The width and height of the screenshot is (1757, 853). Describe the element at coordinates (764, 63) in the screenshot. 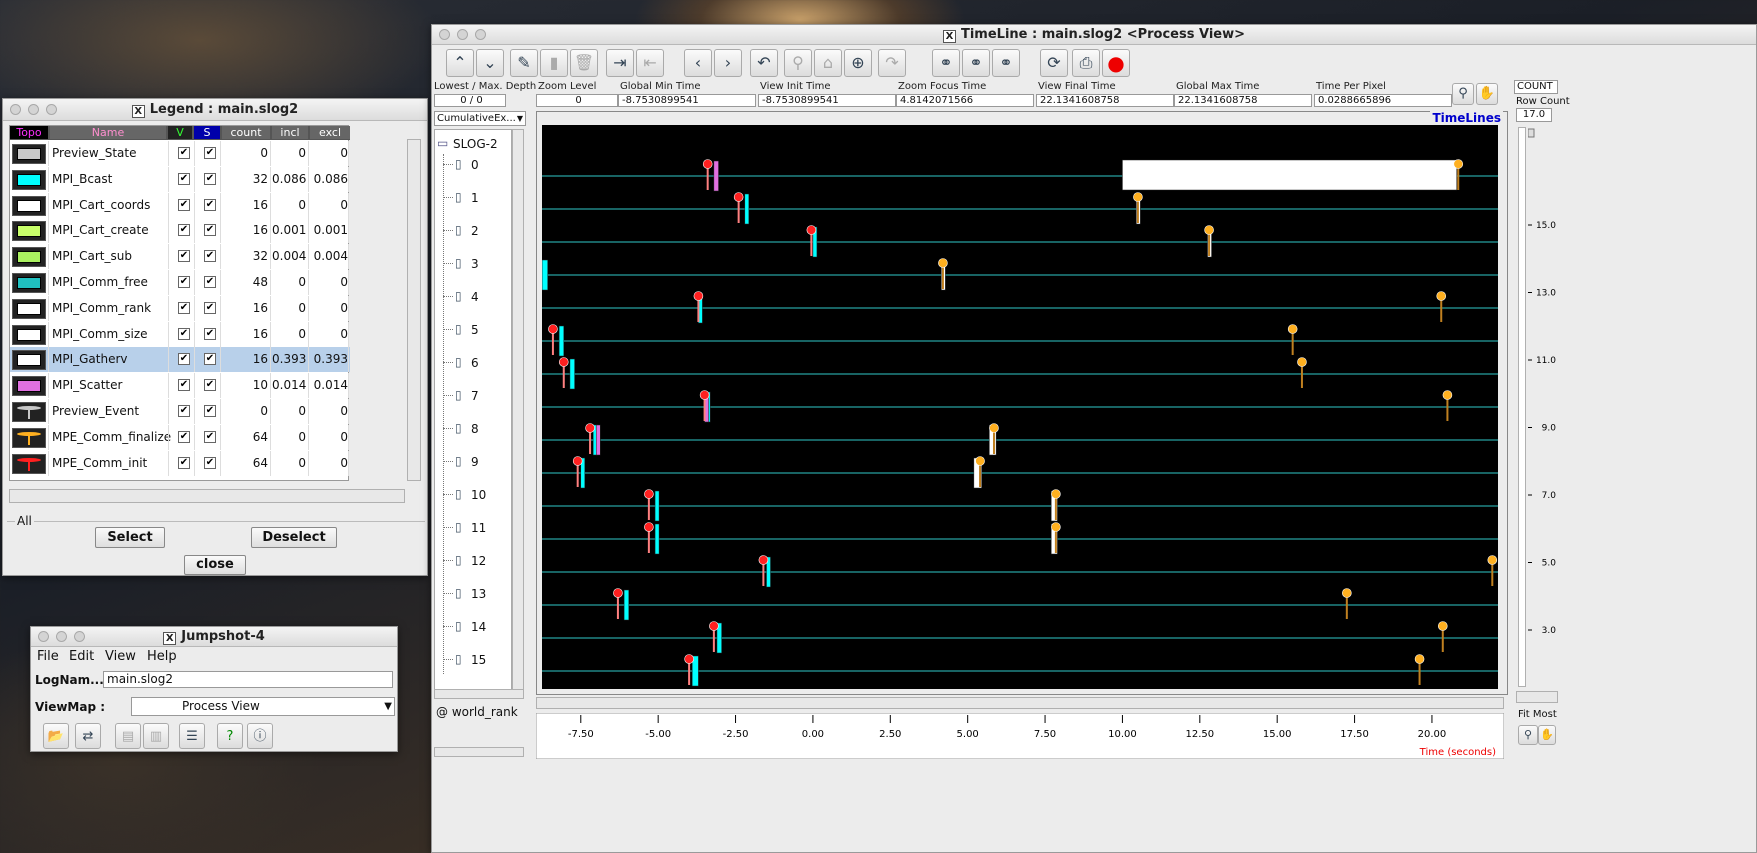

I see `undo-icon: ↶` at that location.